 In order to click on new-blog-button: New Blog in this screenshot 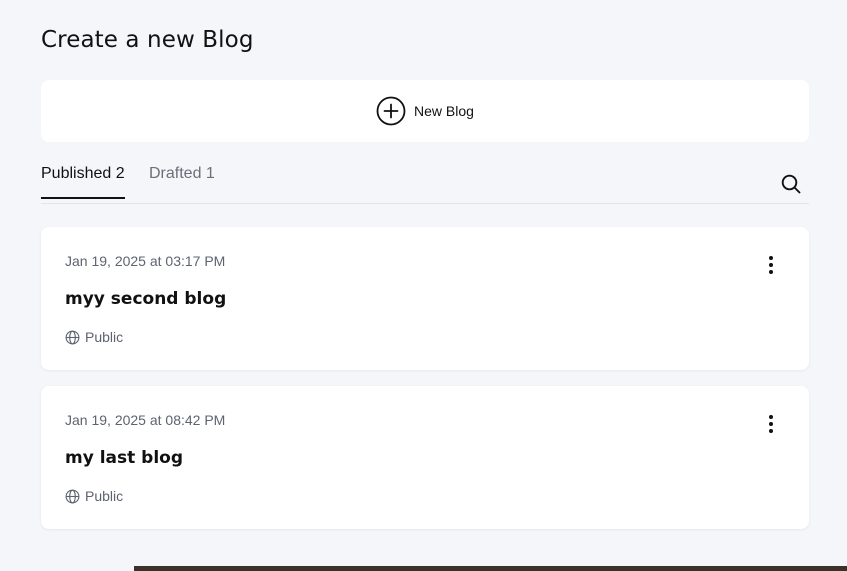, I will do `click(425, 111)`.